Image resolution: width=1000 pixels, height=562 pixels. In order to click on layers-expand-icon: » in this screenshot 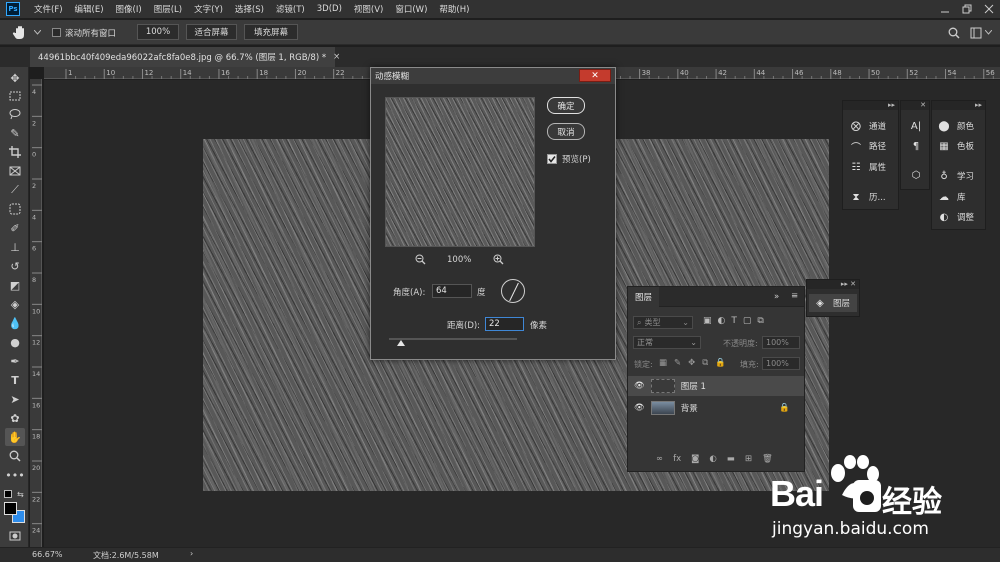, I will do `click(776, 297)`.